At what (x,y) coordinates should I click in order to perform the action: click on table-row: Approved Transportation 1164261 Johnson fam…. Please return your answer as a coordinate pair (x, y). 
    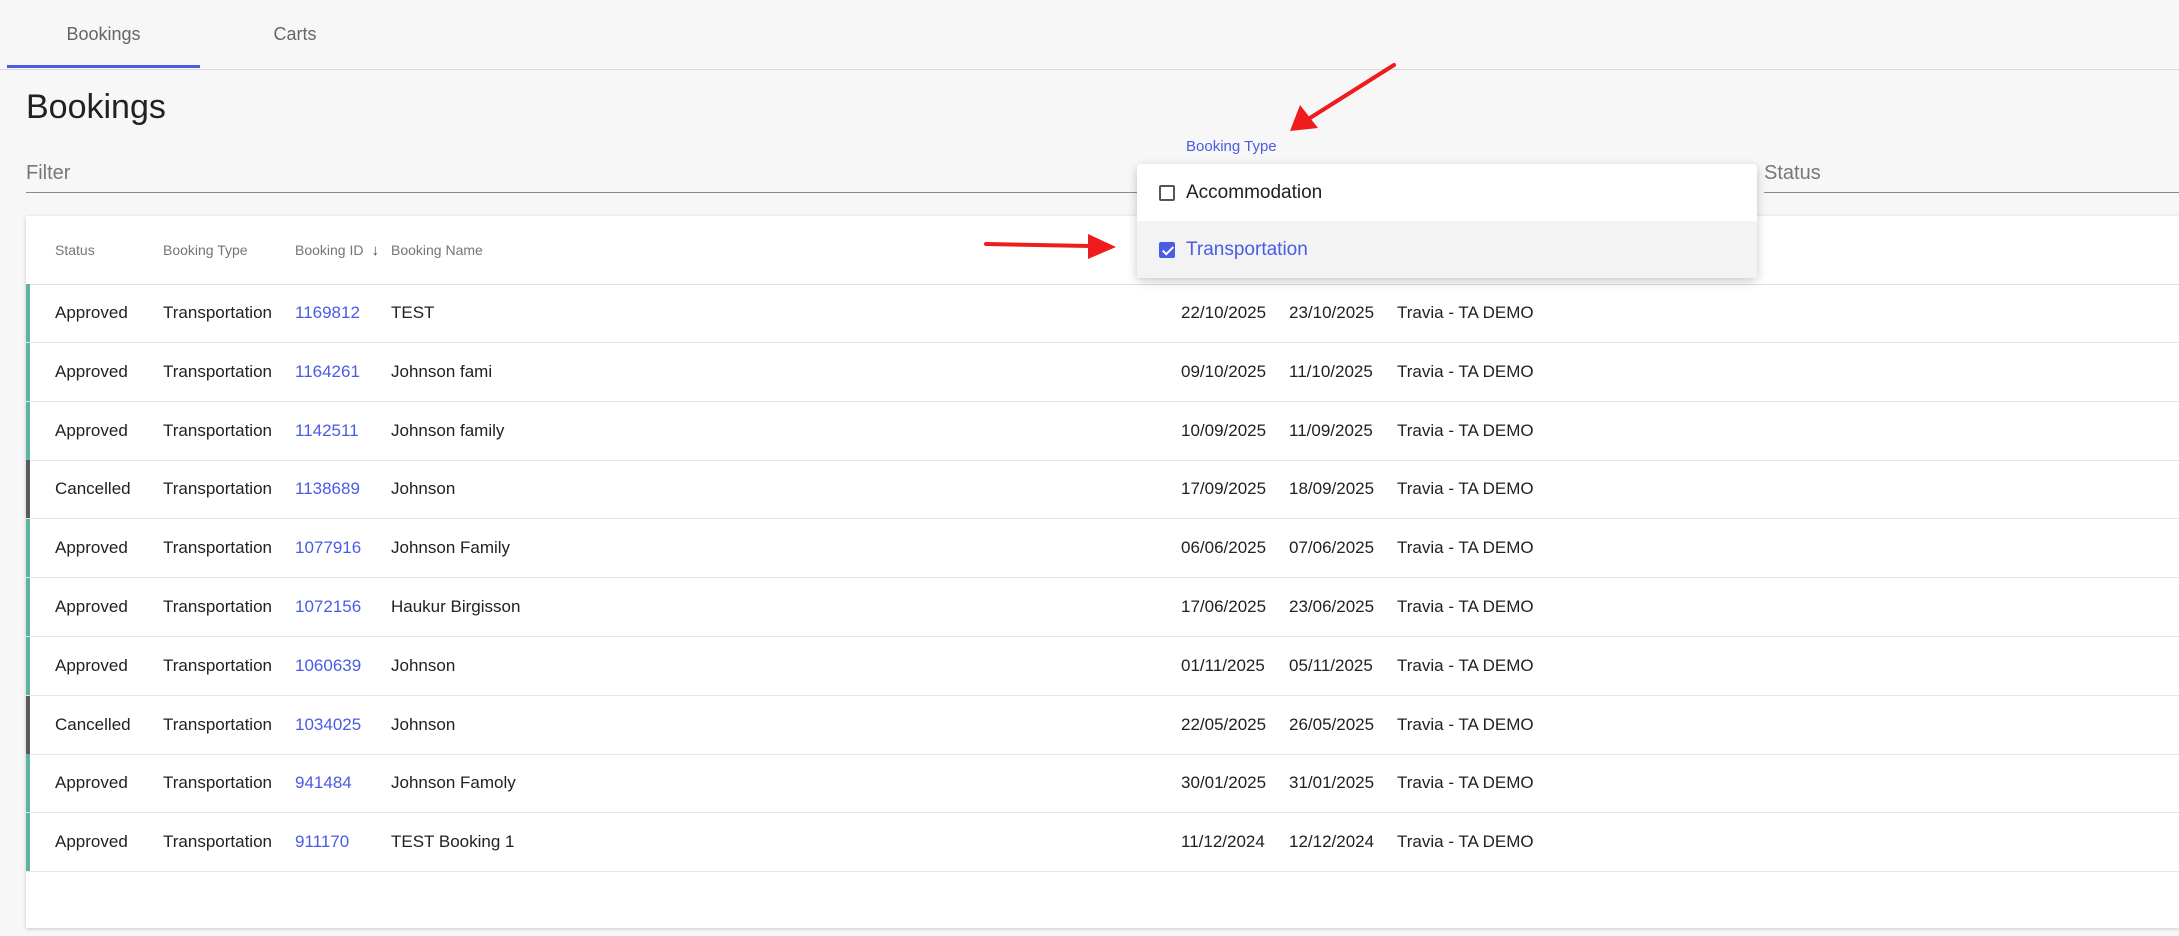
    Looking at the image, I should click on (1102, 372).